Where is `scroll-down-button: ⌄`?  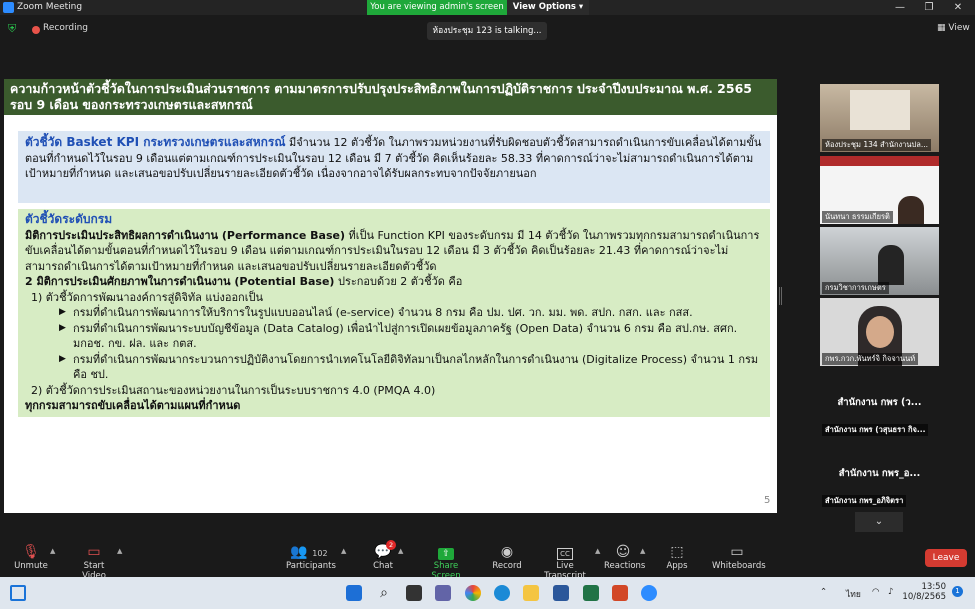
scroll-down-button: ⌄ is located at coordinates (879, 522).